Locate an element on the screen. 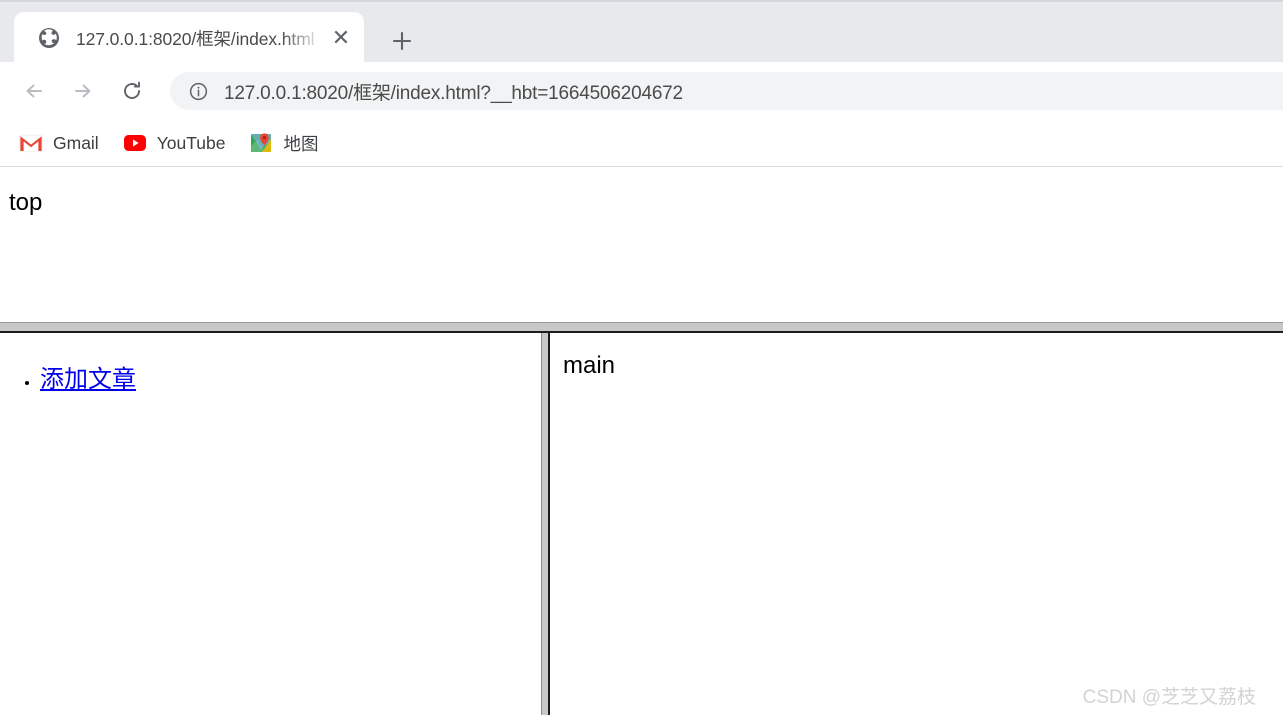 The image size is (1283, 715). tab-title: 127.0.0.1:8020/框架/index.html is located at coordinates (195, 38).